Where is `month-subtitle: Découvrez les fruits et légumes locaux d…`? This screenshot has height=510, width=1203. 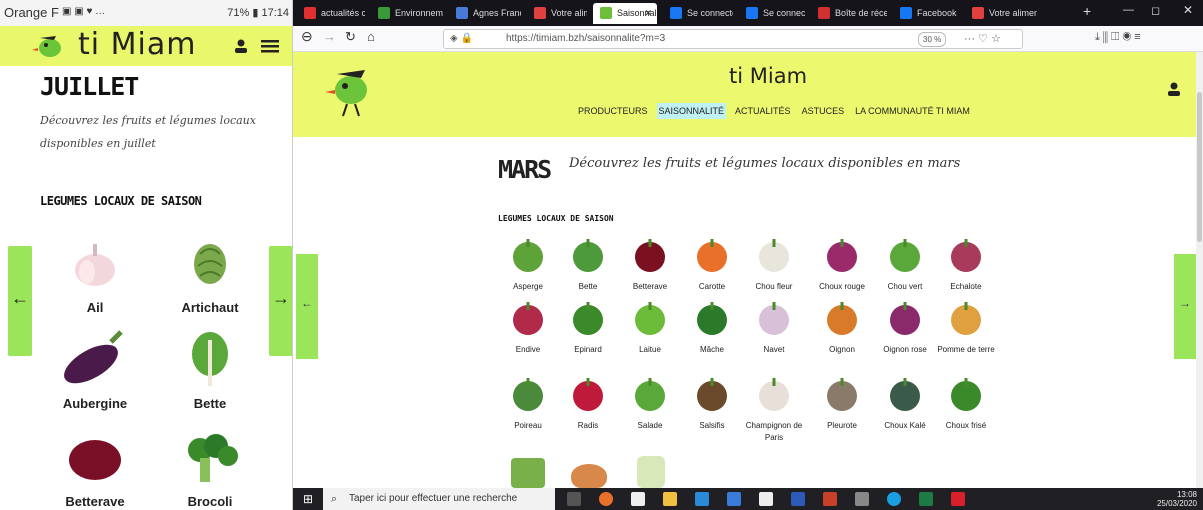 month-subtitle: Découvrez les fruits et légumes locaux d… is located at coordinates (148, 132).